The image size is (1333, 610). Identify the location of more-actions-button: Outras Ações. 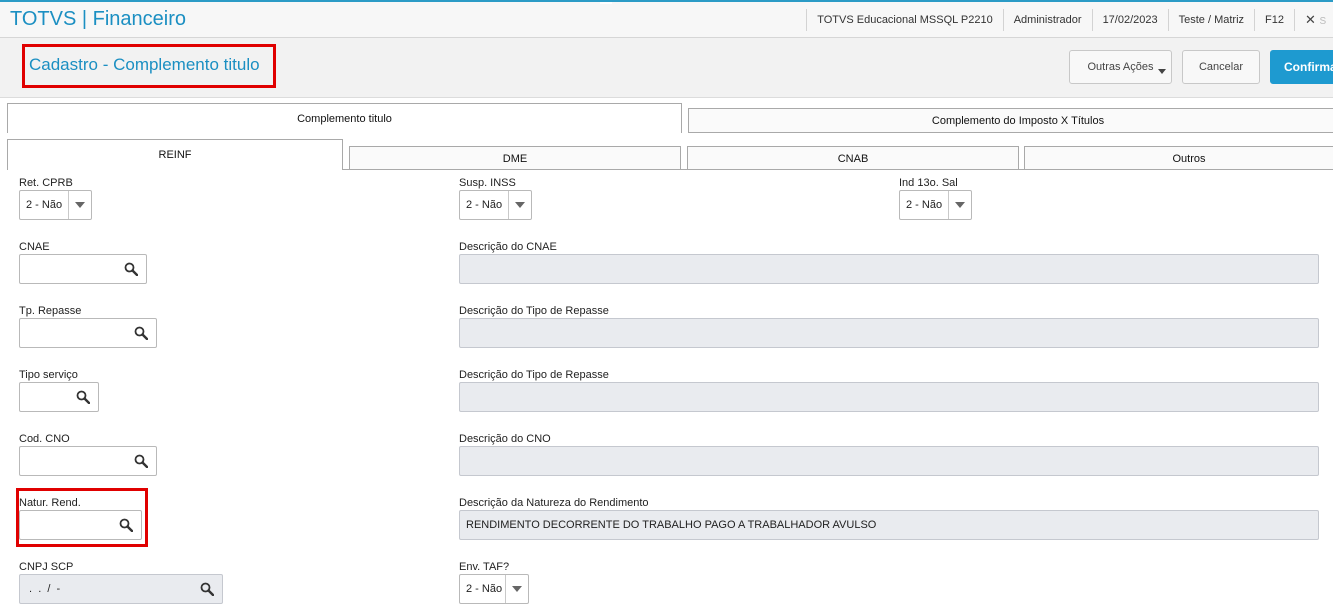
(1120, 67).